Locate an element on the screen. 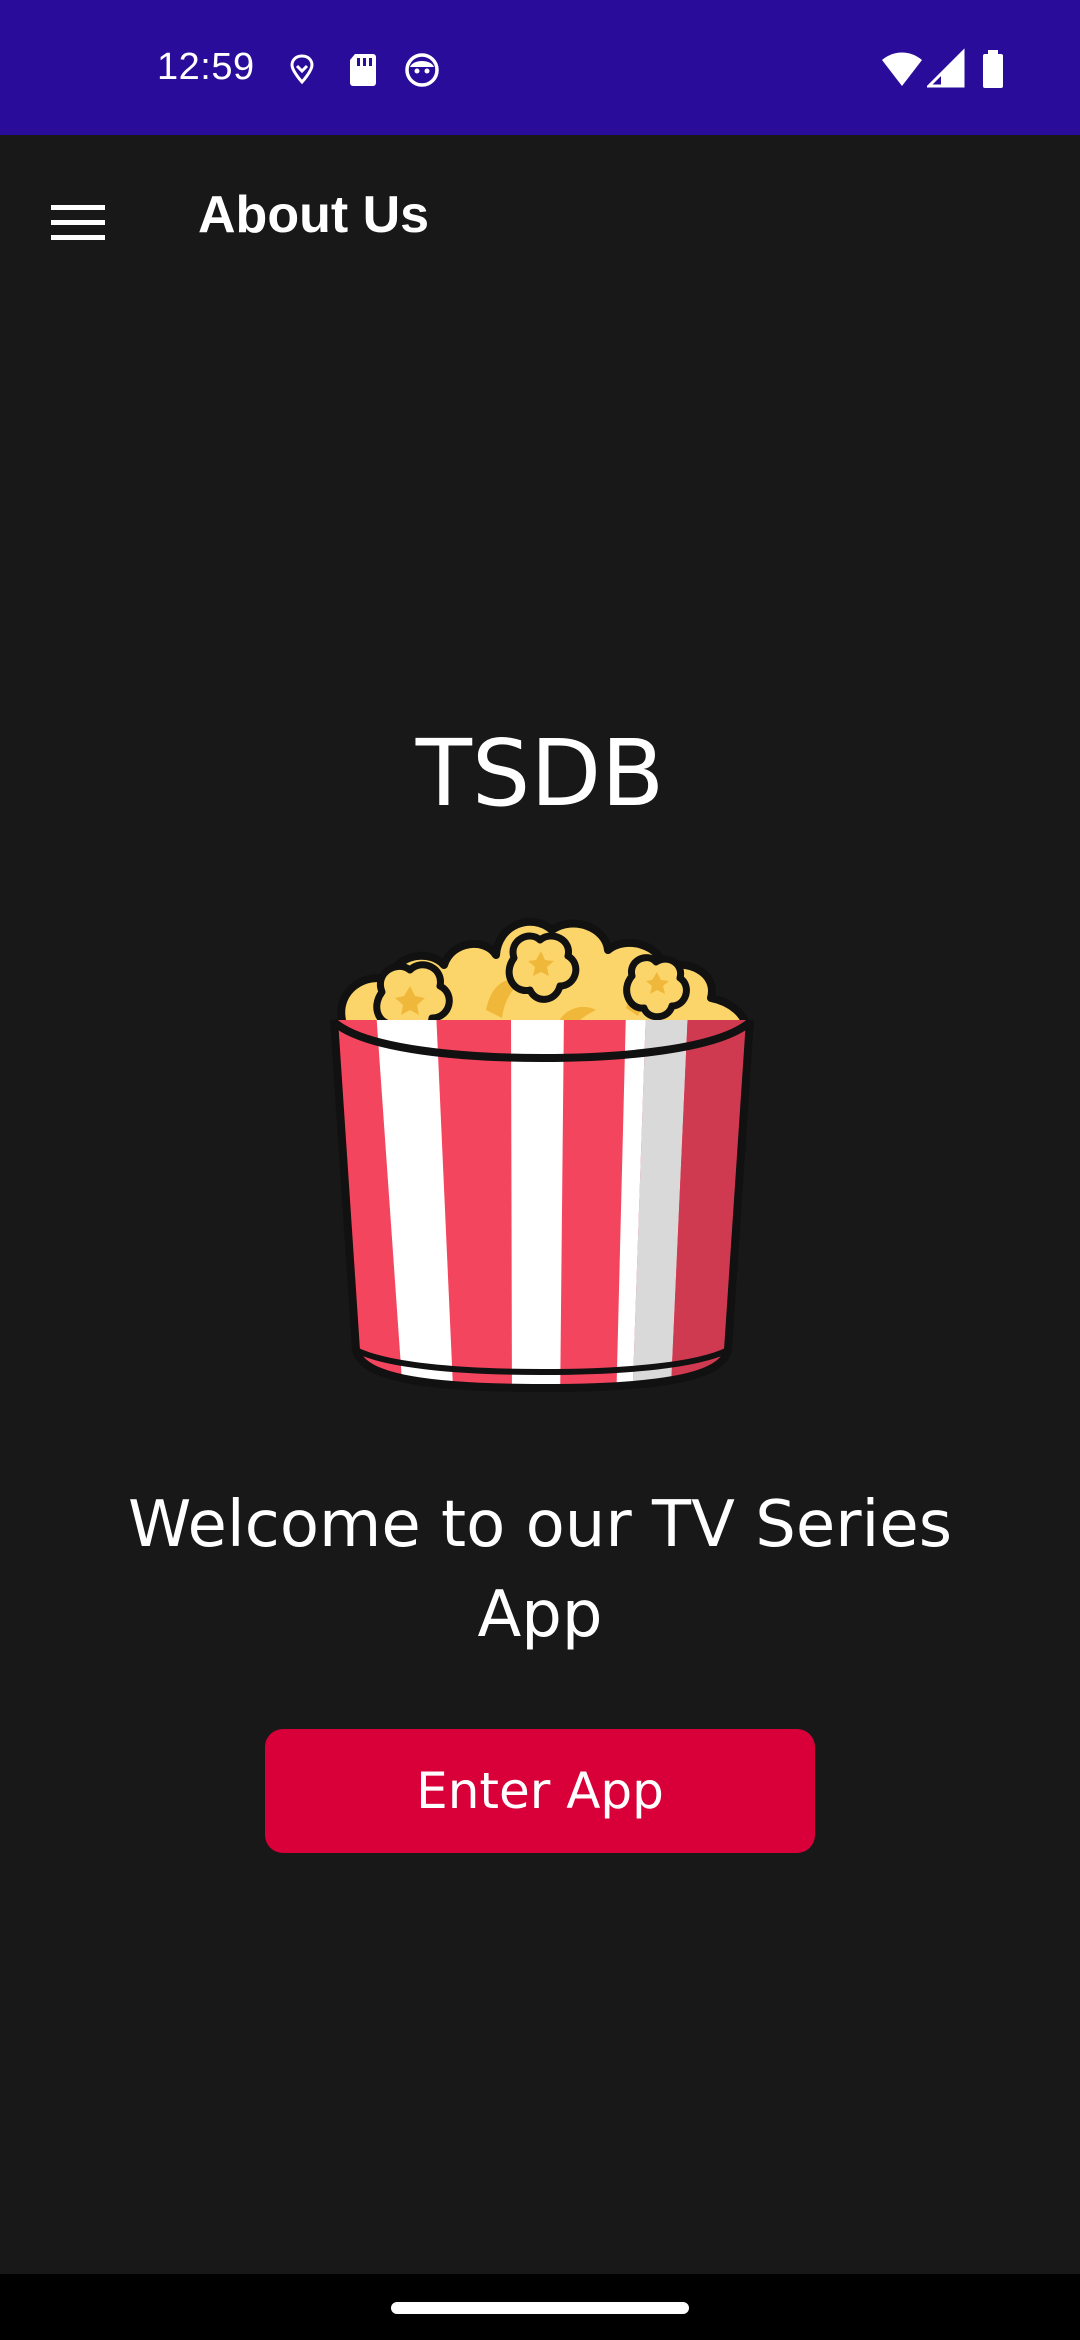 The image size is (1080, 2340). wifi-icon is located at coordinates (902, 69).